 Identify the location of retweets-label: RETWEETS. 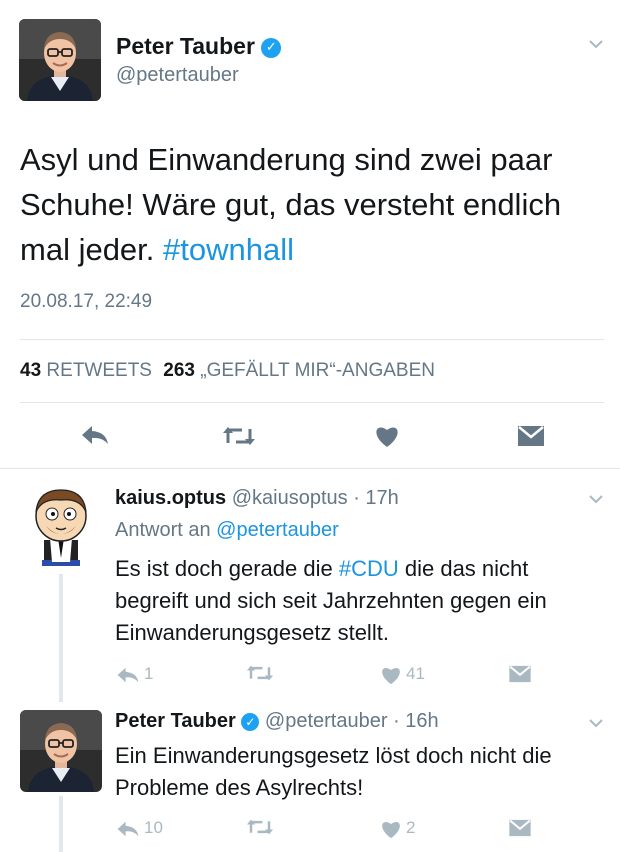
(99, 370).